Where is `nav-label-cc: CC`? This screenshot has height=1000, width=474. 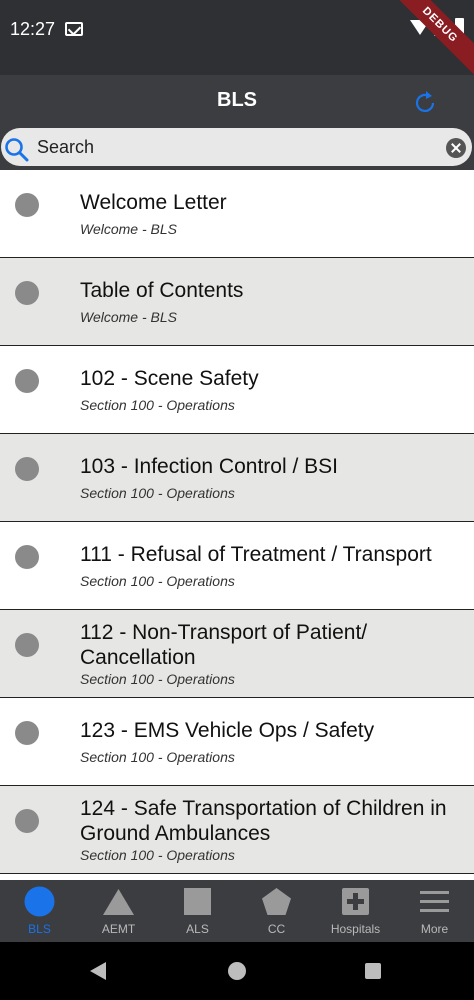 nav-label-cc: CC is located at coordinates (276, 929).